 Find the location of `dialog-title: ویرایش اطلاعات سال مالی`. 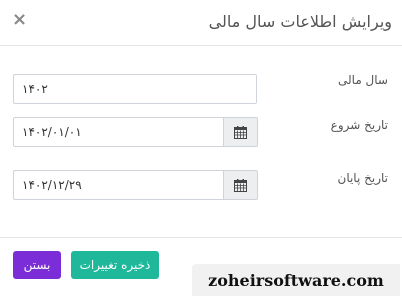

dialog-title: ویرایش اطلاعات سال مالی is located at coordinates (300, 21).